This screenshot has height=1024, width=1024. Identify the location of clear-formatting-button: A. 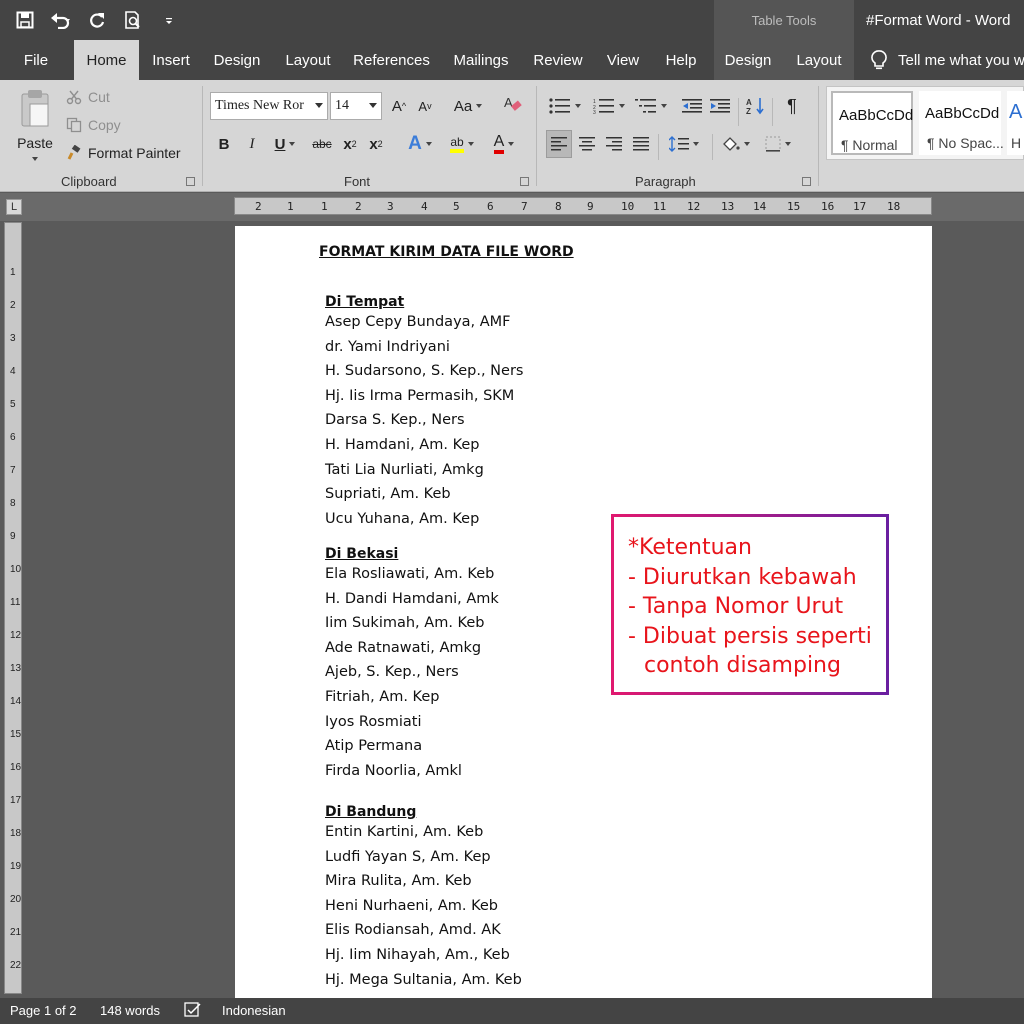
(513, 104).